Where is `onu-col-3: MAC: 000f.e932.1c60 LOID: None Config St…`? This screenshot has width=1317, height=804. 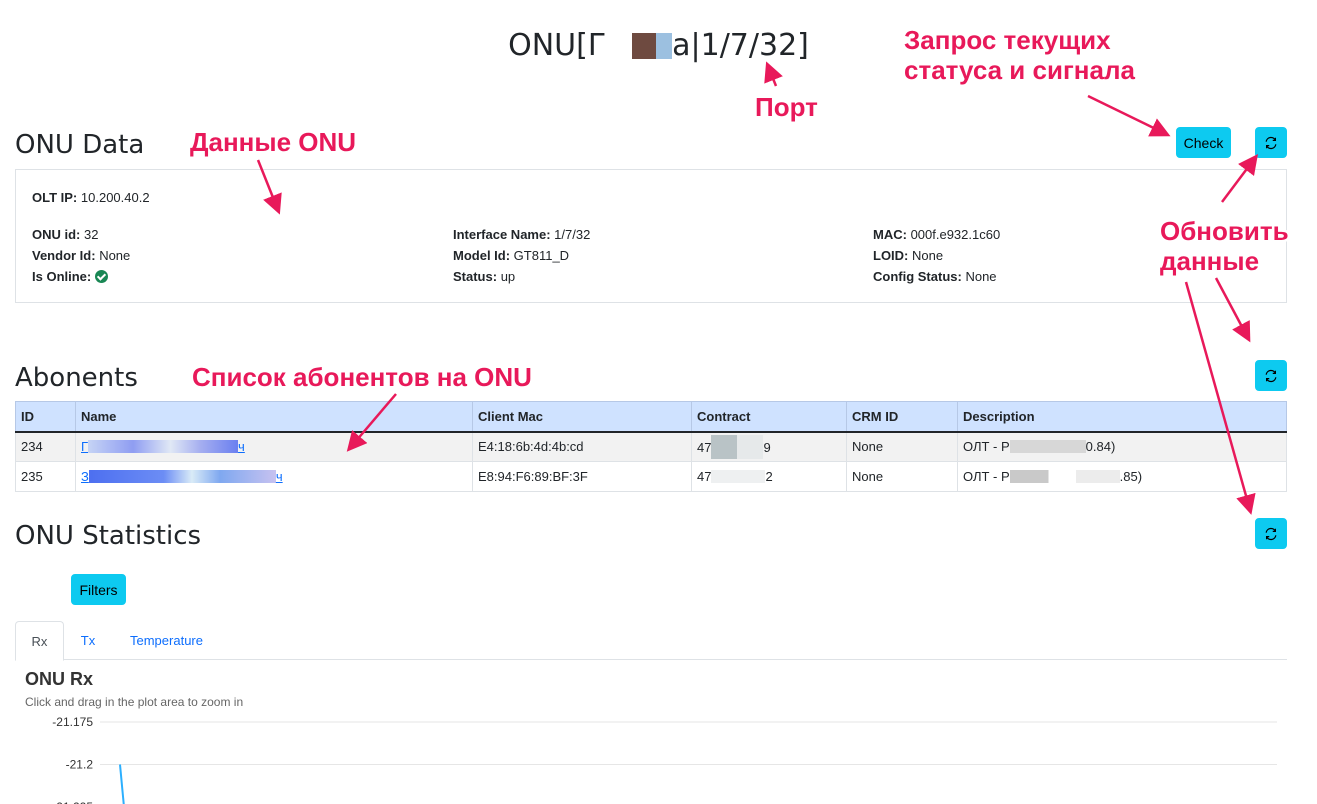 onu-col-3: MAC: 000f.e932.1c60 LOID: None Config St… is located at coordinates (936, 255).